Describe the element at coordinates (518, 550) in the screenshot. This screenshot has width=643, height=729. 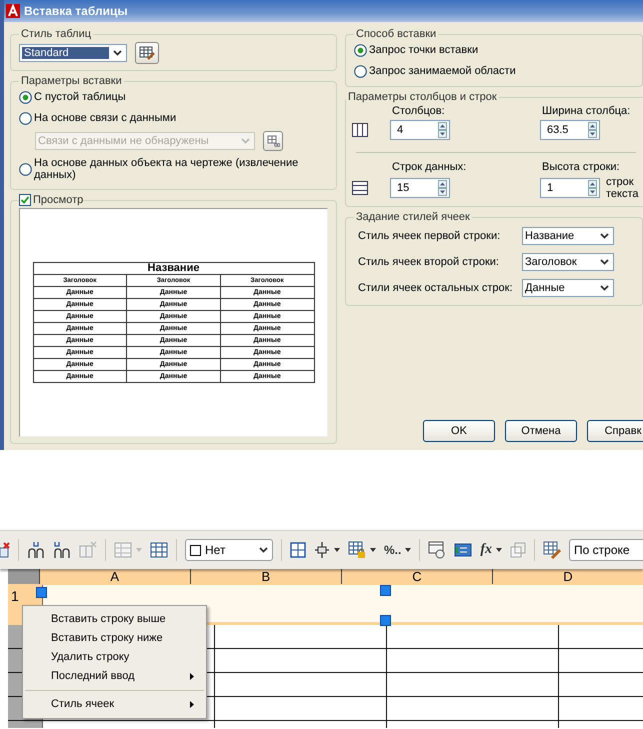
I see `manage-cell-icon` at that location.